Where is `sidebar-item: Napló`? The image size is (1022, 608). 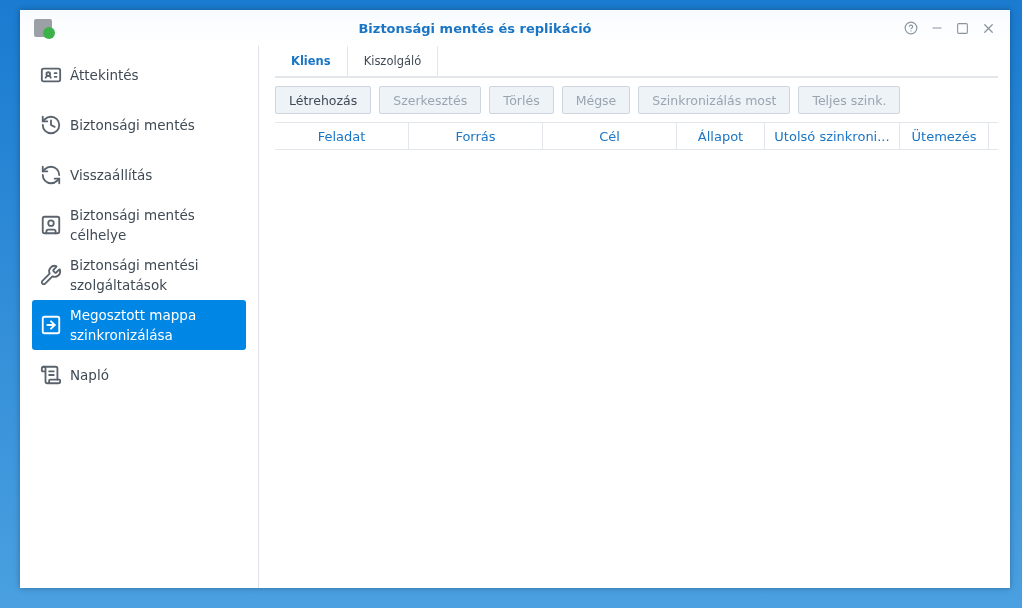 sidebar-item: Napló is located at coordinates (139, 375).